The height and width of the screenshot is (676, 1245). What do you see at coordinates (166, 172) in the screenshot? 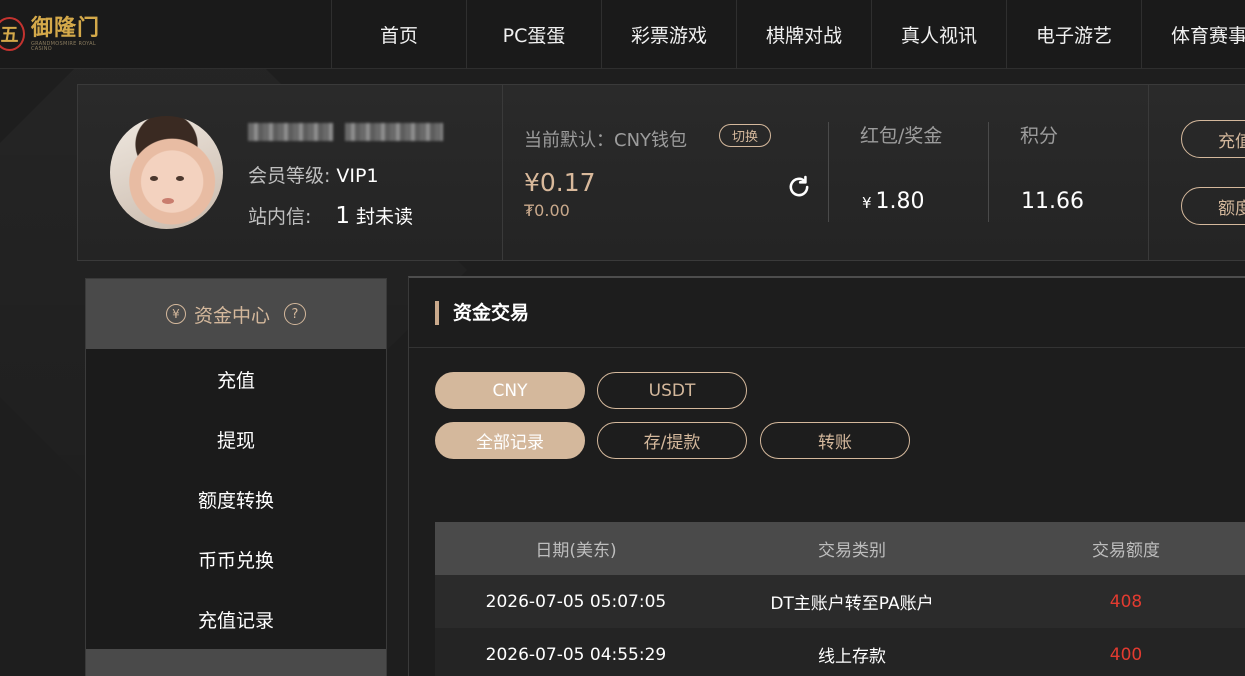
I see `avatar` at bounding box center [166, 172].